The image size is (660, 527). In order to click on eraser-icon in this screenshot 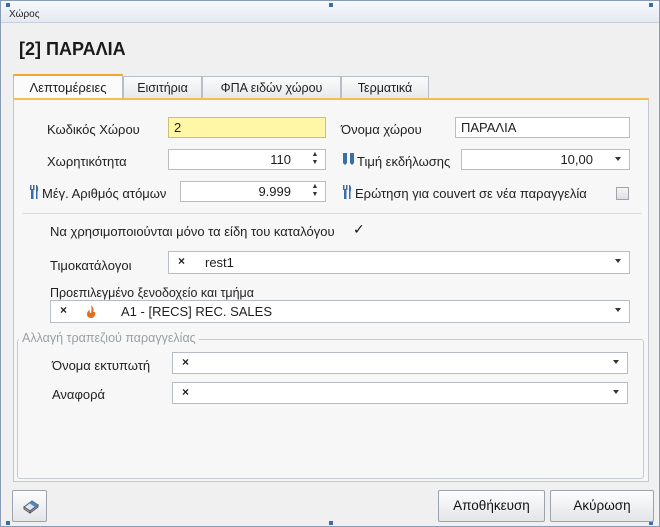, I will do `click(31, 507)`.